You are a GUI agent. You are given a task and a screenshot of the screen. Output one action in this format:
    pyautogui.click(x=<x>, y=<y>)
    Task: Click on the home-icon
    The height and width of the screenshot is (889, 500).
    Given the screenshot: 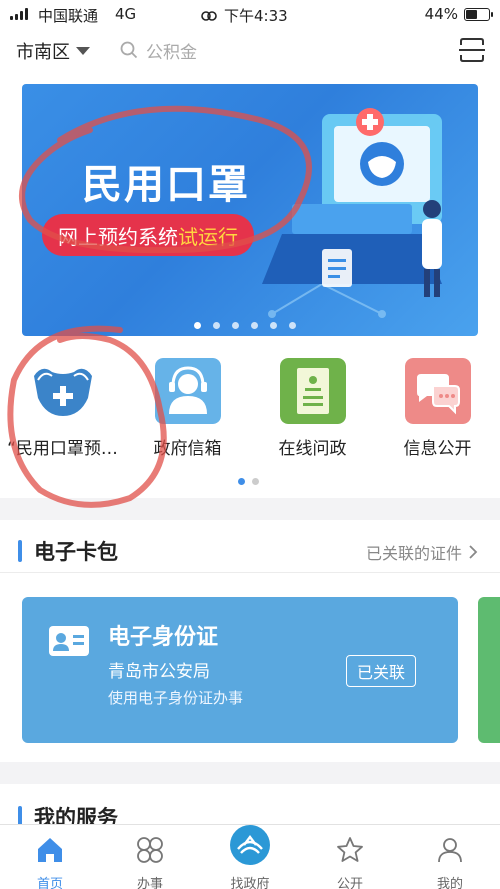 What is the action you would take?
    pyautogui.click(x=50, y=850)
    